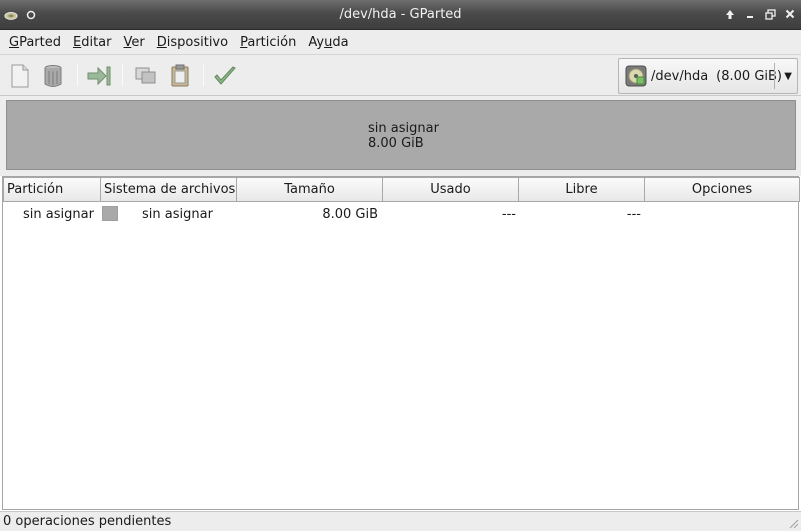 This screenshot has width=801, height=531. I want to click on chevron-down-icon: ▼, so click(788, 76).